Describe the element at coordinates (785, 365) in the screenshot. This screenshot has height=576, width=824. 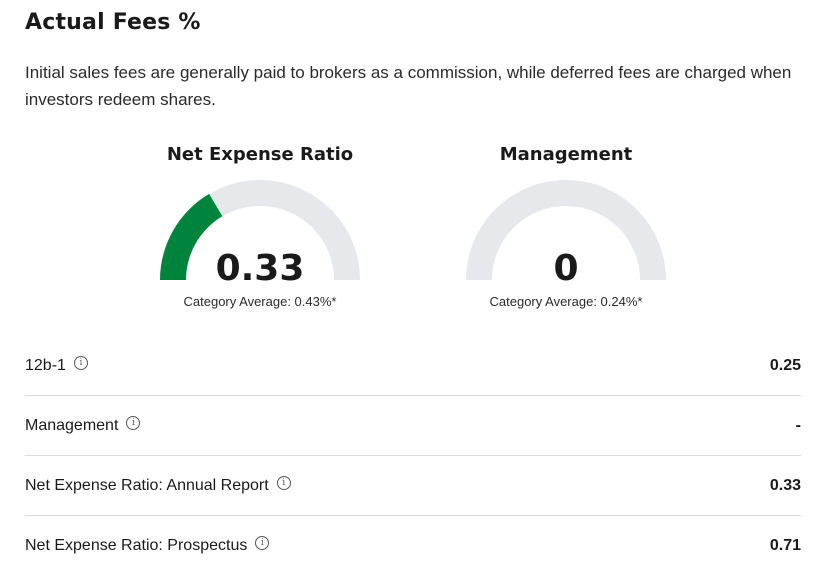
I see `fee-value: 0.25` at that location.